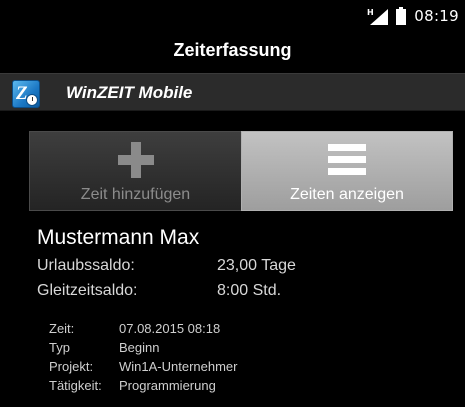 The image size is (465, 407). I want to click on entry-type-label: Typ, so click(59, 347).